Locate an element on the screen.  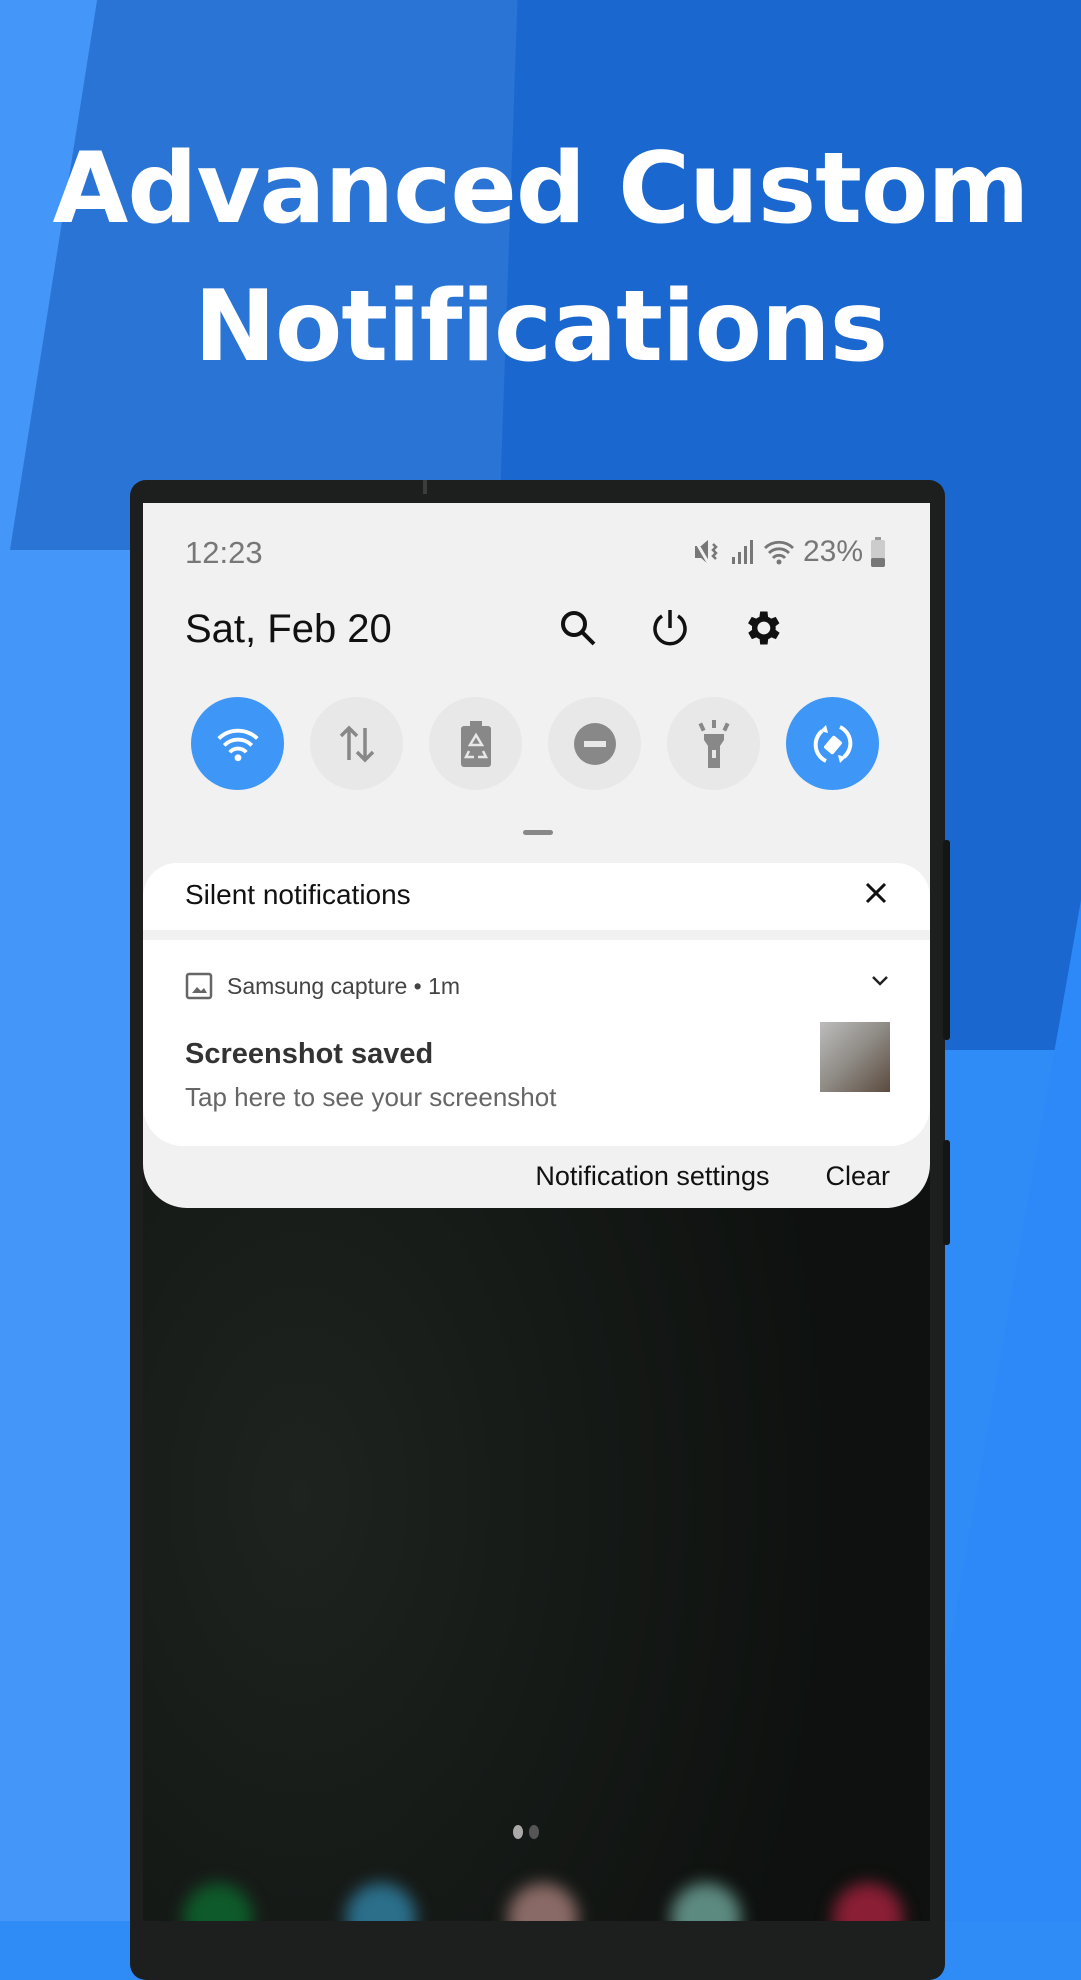
volume-button is located at coordinates (946, 940).